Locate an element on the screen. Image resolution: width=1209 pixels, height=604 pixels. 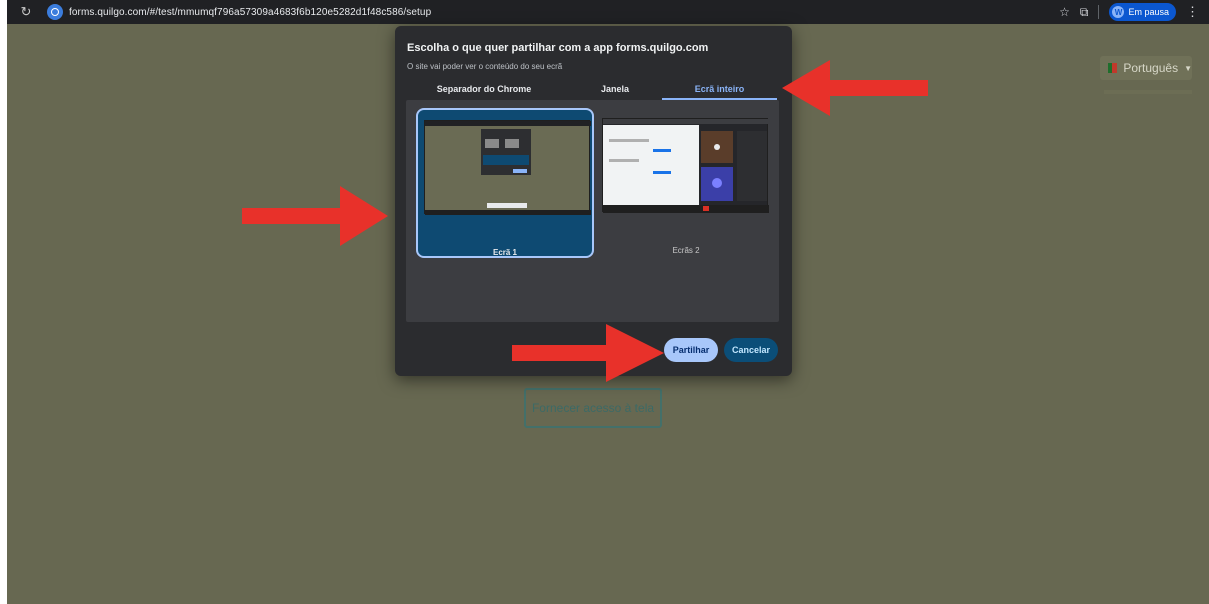
avatar: W is located at coordinates (1118, 12).